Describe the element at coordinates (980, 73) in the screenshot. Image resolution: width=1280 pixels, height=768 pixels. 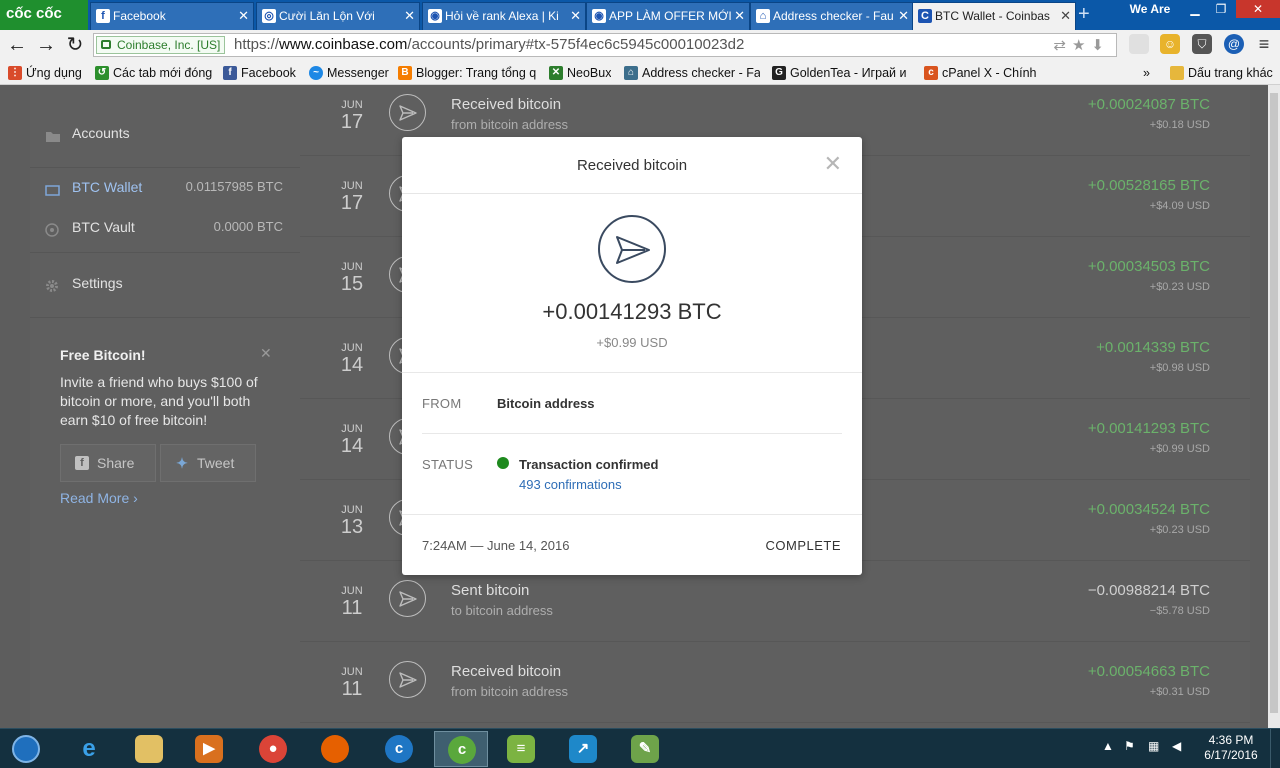
I see `bookmark-cpanel: c cPanel X - Chính` at that location.